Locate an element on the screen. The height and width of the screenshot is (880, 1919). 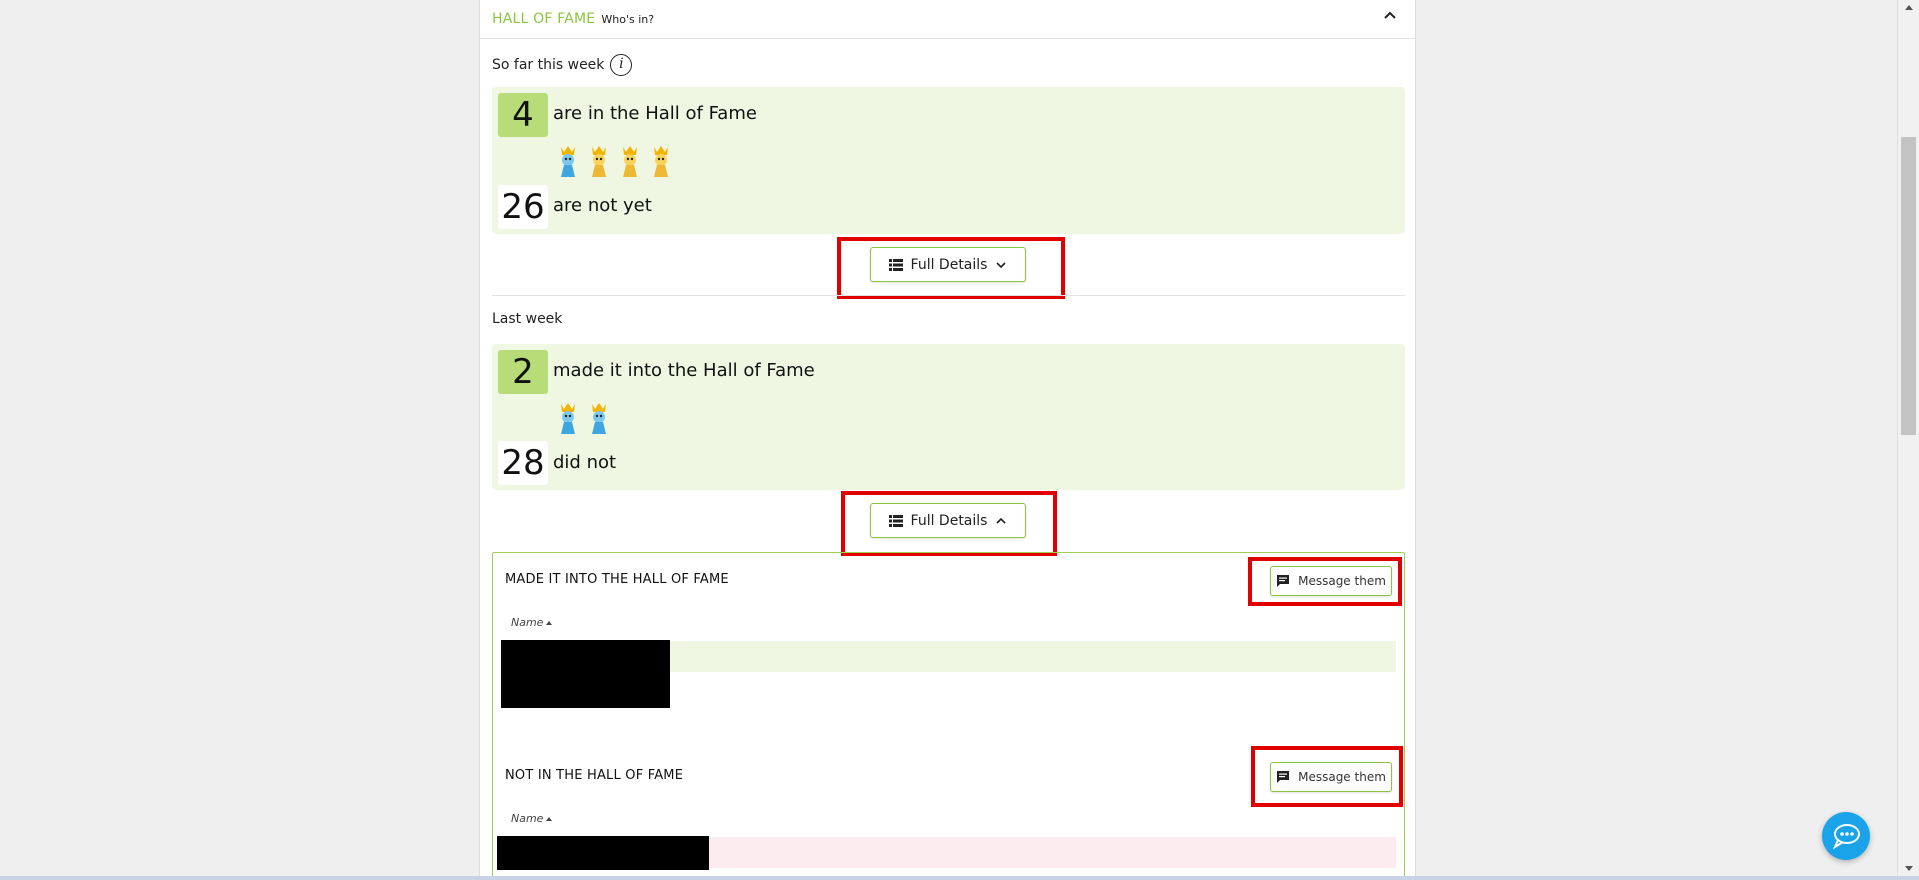
section-divider is located at coordinates (948, 295).